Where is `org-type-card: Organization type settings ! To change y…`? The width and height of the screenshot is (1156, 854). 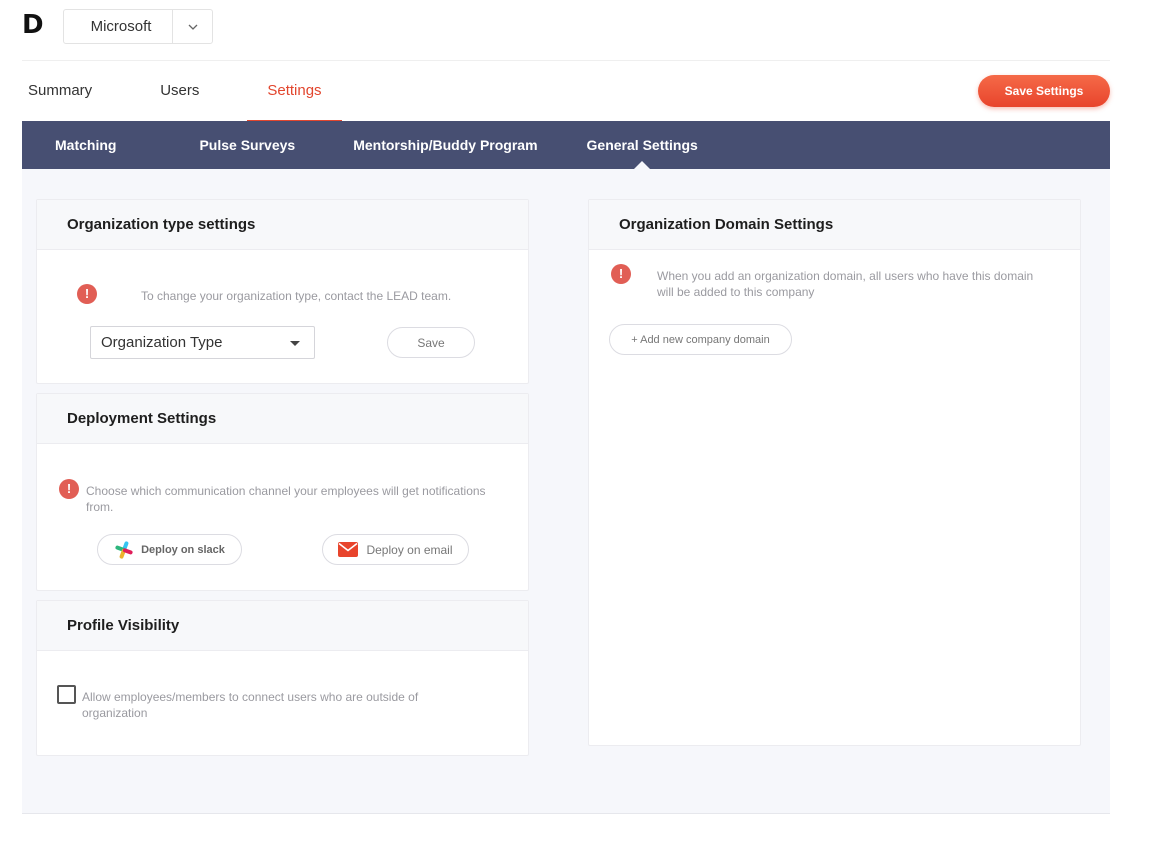
org-type-card: Organization type settings ! To change y… is located at coordinates (282, 291).